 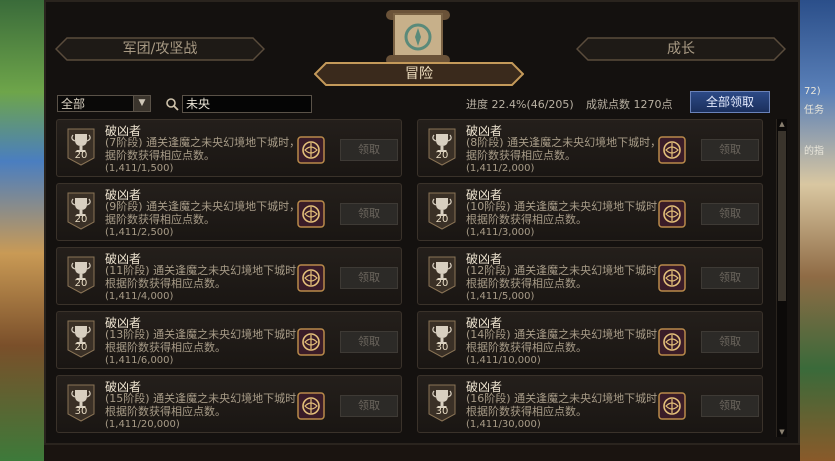 I want to click on tab-legion-siege: 军团/攻坚战, so click(x=160, y=49).